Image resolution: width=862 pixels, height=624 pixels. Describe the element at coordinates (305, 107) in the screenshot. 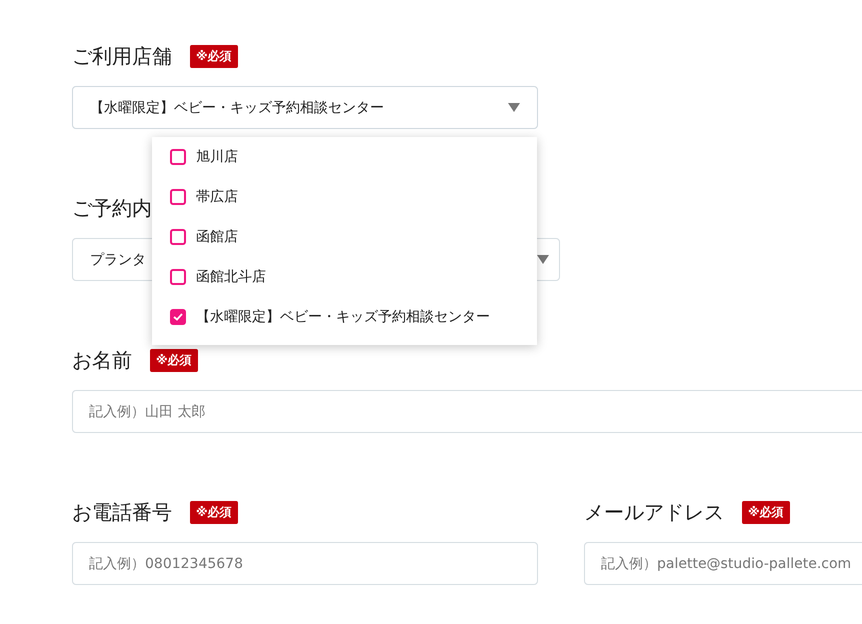

I see `select-field: 【水曜限定】ベビー・キッズ予約相談センター` at that location.